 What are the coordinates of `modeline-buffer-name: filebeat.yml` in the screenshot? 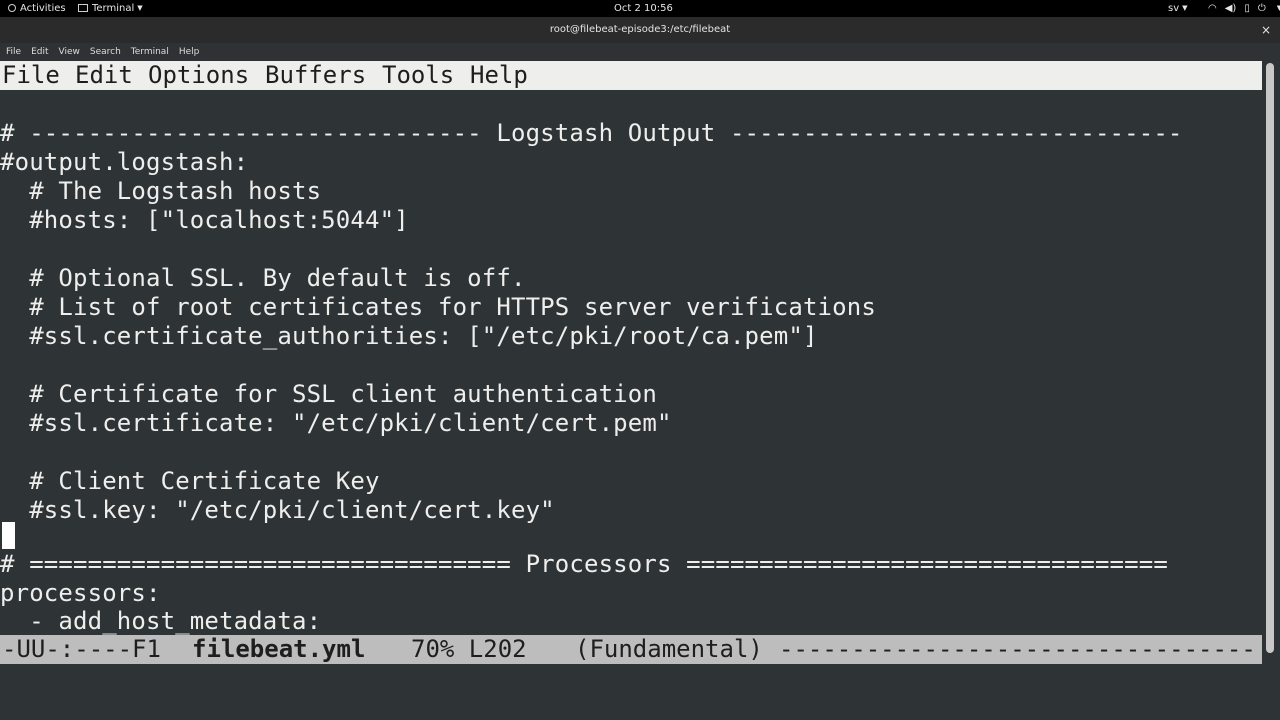 It's located at (279, 649).